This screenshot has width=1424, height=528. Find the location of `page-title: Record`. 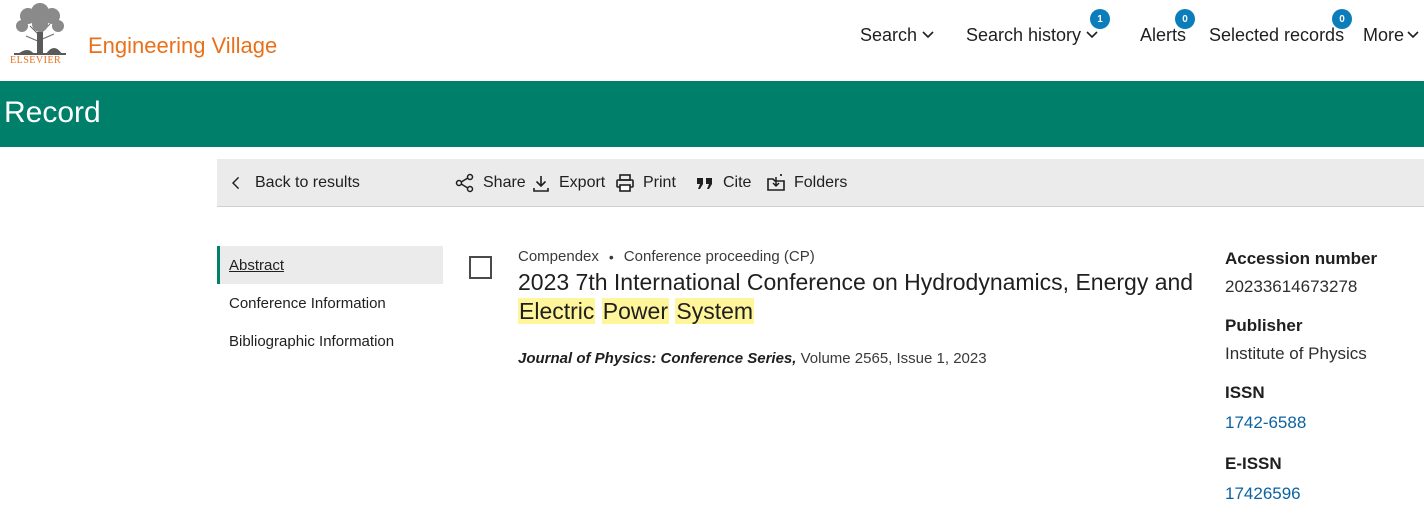

page-title: Record is located at coordinates (52, 112).